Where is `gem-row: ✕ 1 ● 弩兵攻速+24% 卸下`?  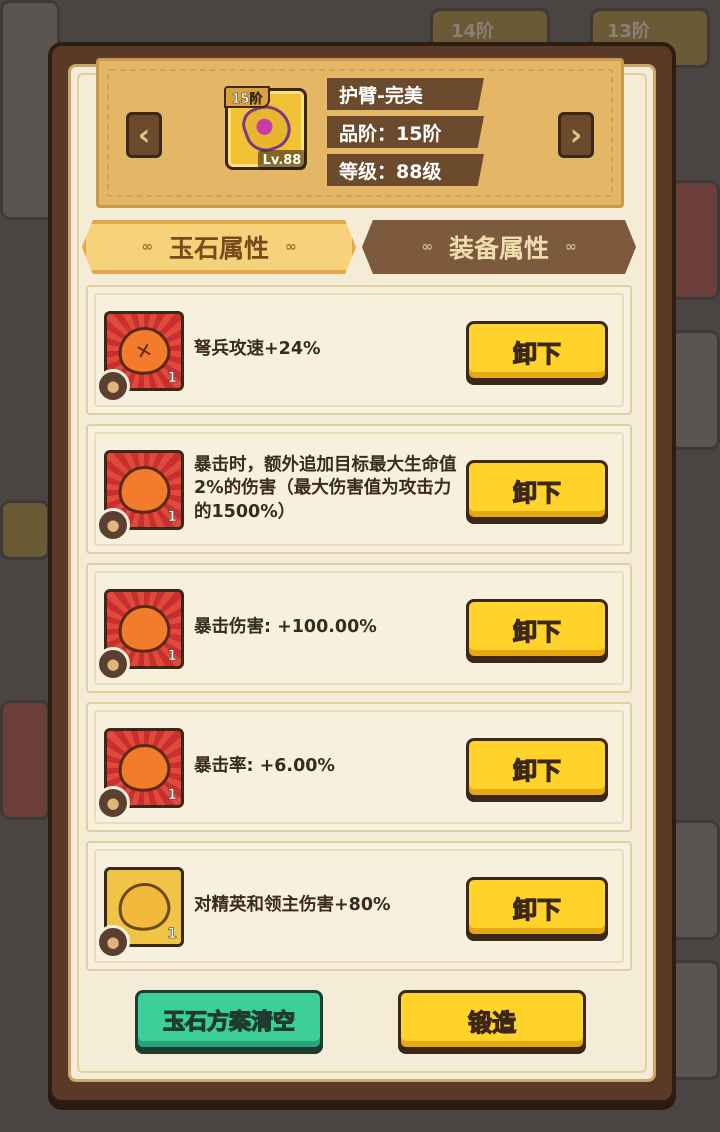 gem-row: ✕ 1 ● 弩兵攻速+24% 卸下 is located at coordinates (359, 350).